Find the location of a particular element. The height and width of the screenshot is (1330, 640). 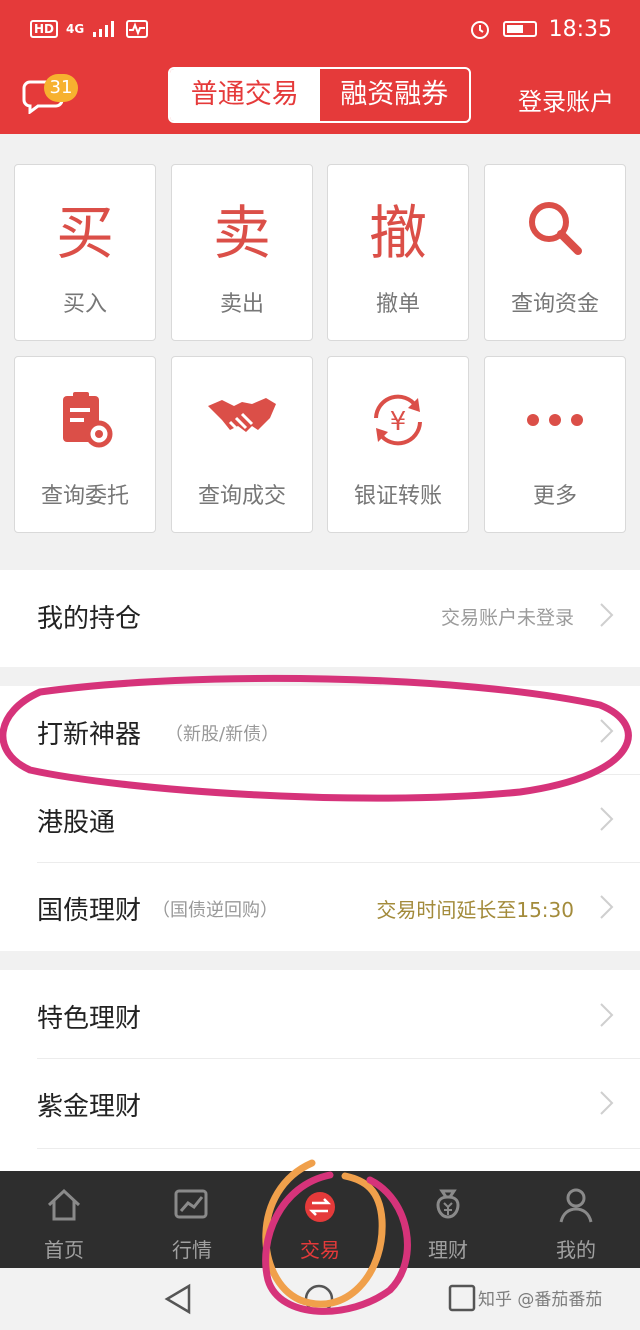

row-hk-connect: 港股通 is located at coordinates (320, 820).